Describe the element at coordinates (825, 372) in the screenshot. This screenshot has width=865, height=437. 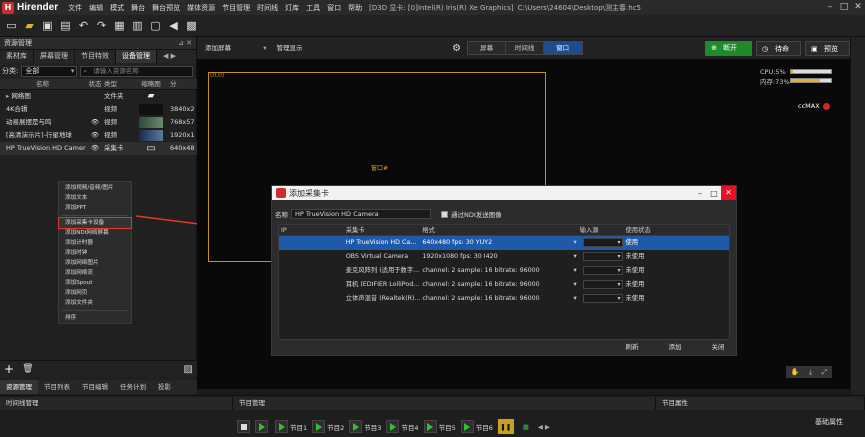
I see `fit-icon: ⤢` at that location.